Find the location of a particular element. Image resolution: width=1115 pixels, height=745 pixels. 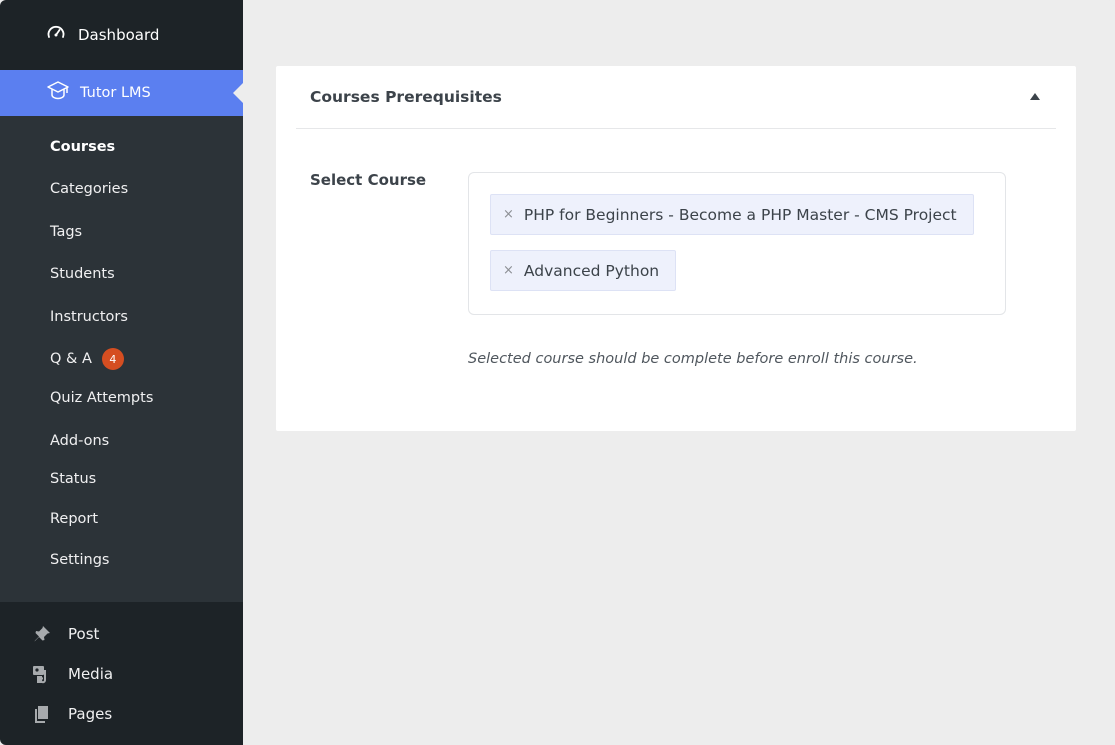

submenu-label: Add-ons is located at coordinates (80, 441).